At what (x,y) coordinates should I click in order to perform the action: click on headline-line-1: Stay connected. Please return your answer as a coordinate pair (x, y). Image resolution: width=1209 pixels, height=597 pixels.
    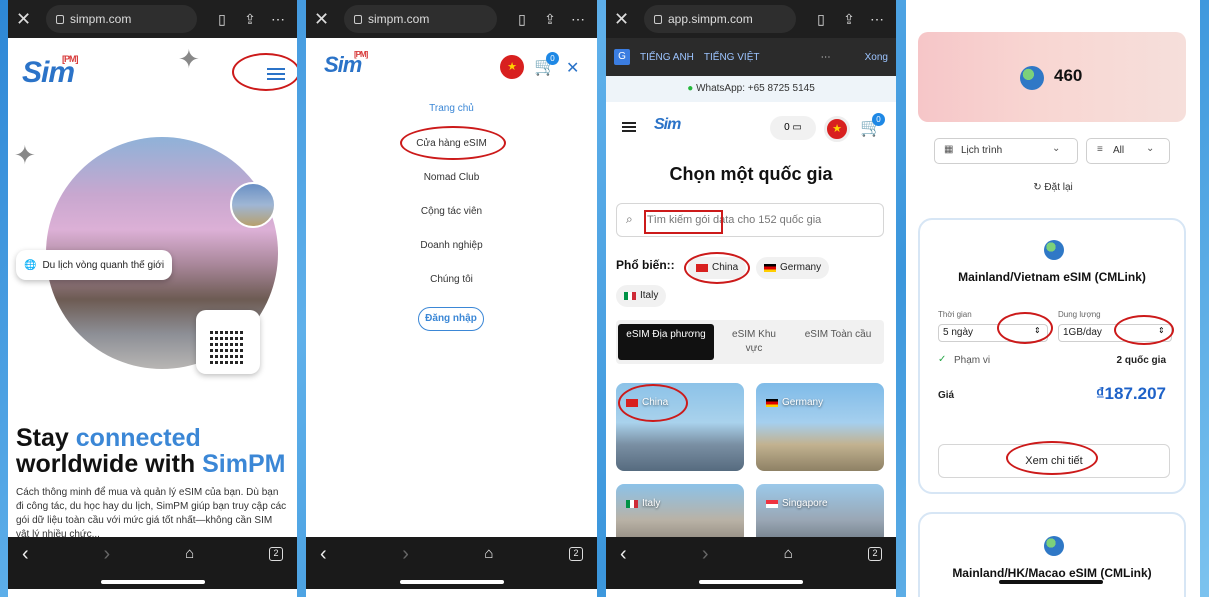
    Looking at the image, I should click on (108, 438).